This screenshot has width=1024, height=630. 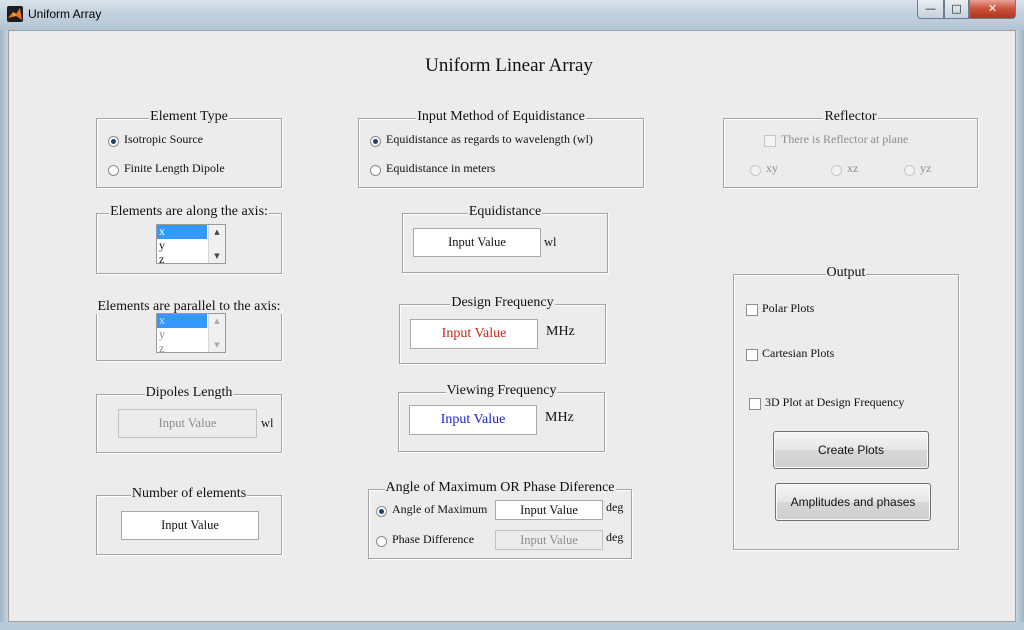 What do you see at coordinates (15, 14) in the screenshot?
I see `matlab-app-icon` at bounding box center [15, 14].